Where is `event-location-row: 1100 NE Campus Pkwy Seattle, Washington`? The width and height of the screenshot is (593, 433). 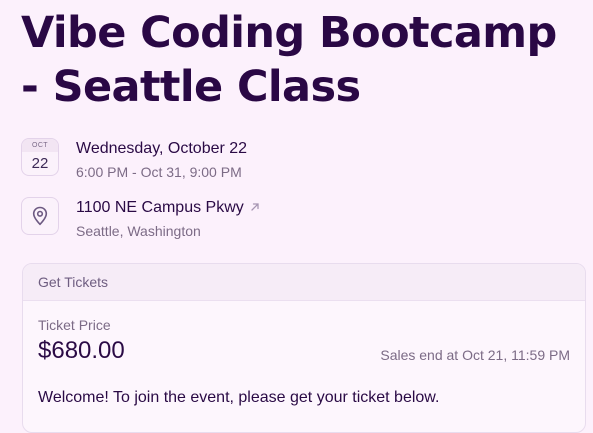 event-location-row: 1100 NE Campus Pkwy Seattle, Washington is located at coordinates (140, 218).